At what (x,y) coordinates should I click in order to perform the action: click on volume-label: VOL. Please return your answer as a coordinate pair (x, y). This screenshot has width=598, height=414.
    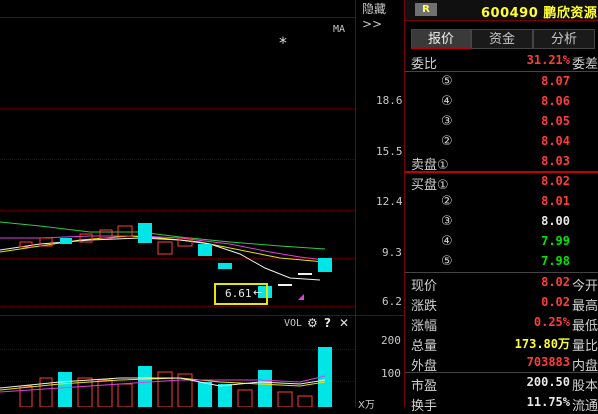
    Looking at the image, I should click on (293, 323).